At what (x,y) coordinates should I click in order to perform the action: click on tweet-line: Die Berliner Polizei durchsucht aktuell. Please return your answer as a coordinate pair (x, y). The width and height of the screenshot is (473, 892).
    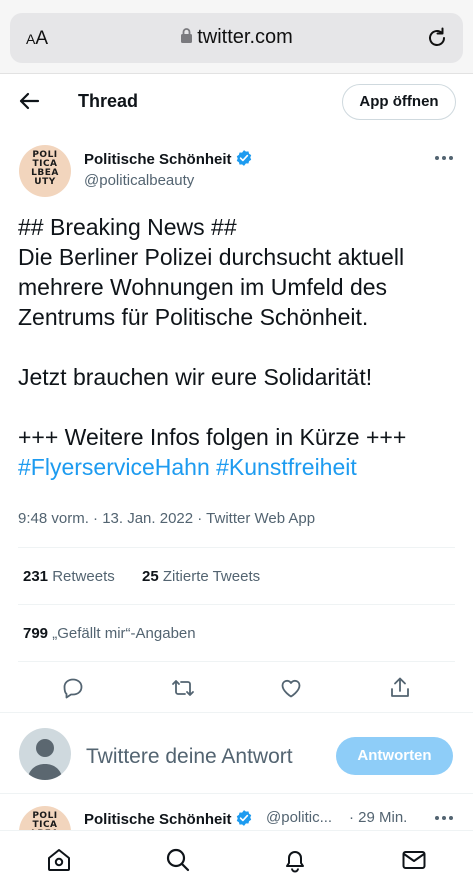
    Looking at the image, I should click on (211, 257).